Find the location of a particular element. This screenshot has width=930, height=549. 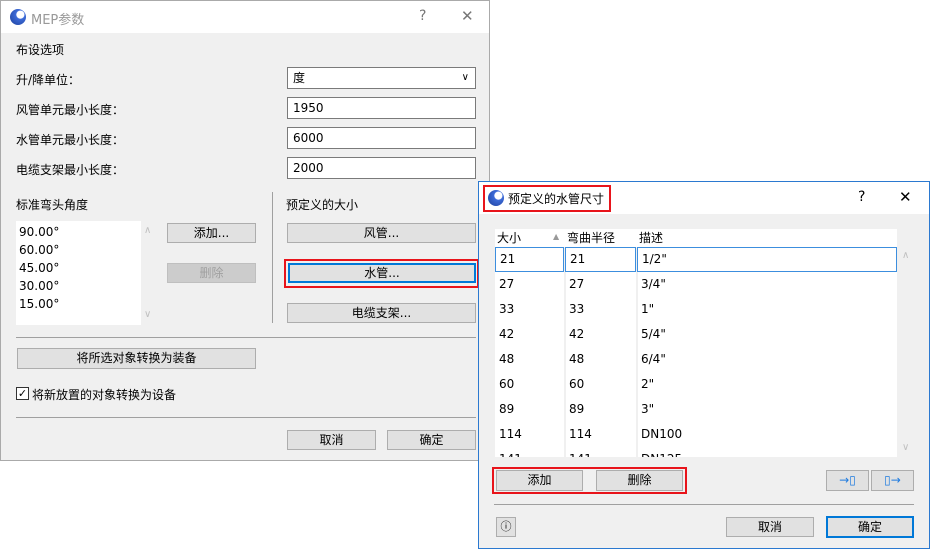

table-cell: 2" is located at coordinates (767, 384).